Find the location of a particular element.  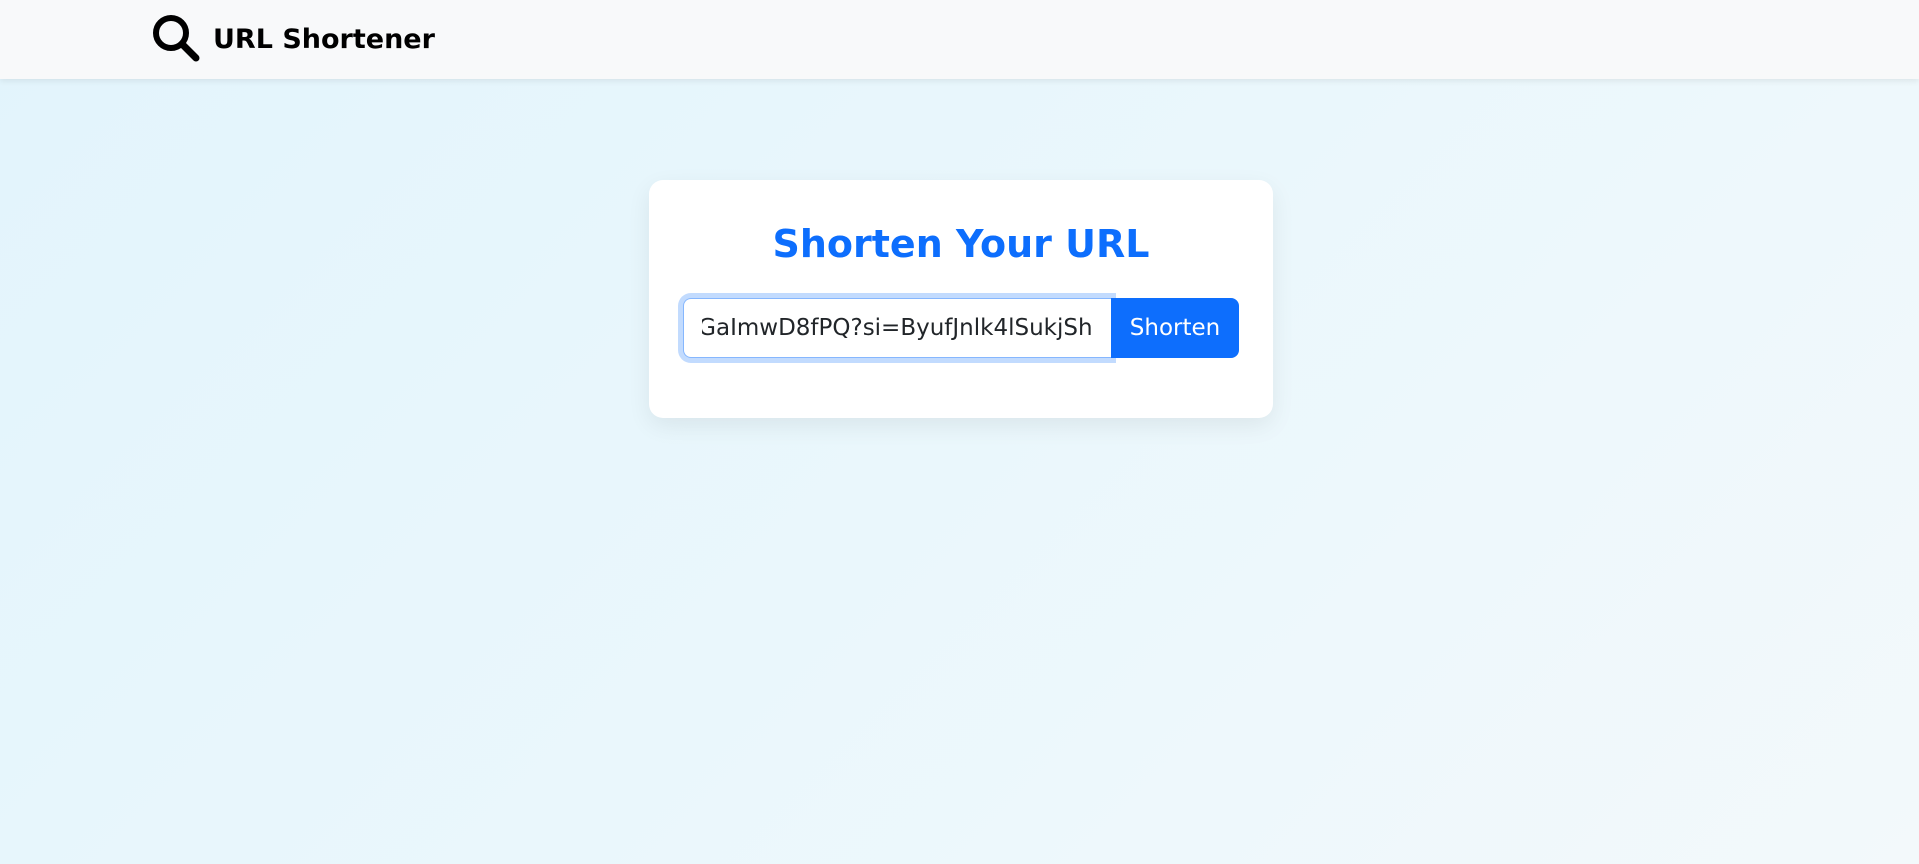

app-title: URL Shortener is located at coordinates (324, 39).